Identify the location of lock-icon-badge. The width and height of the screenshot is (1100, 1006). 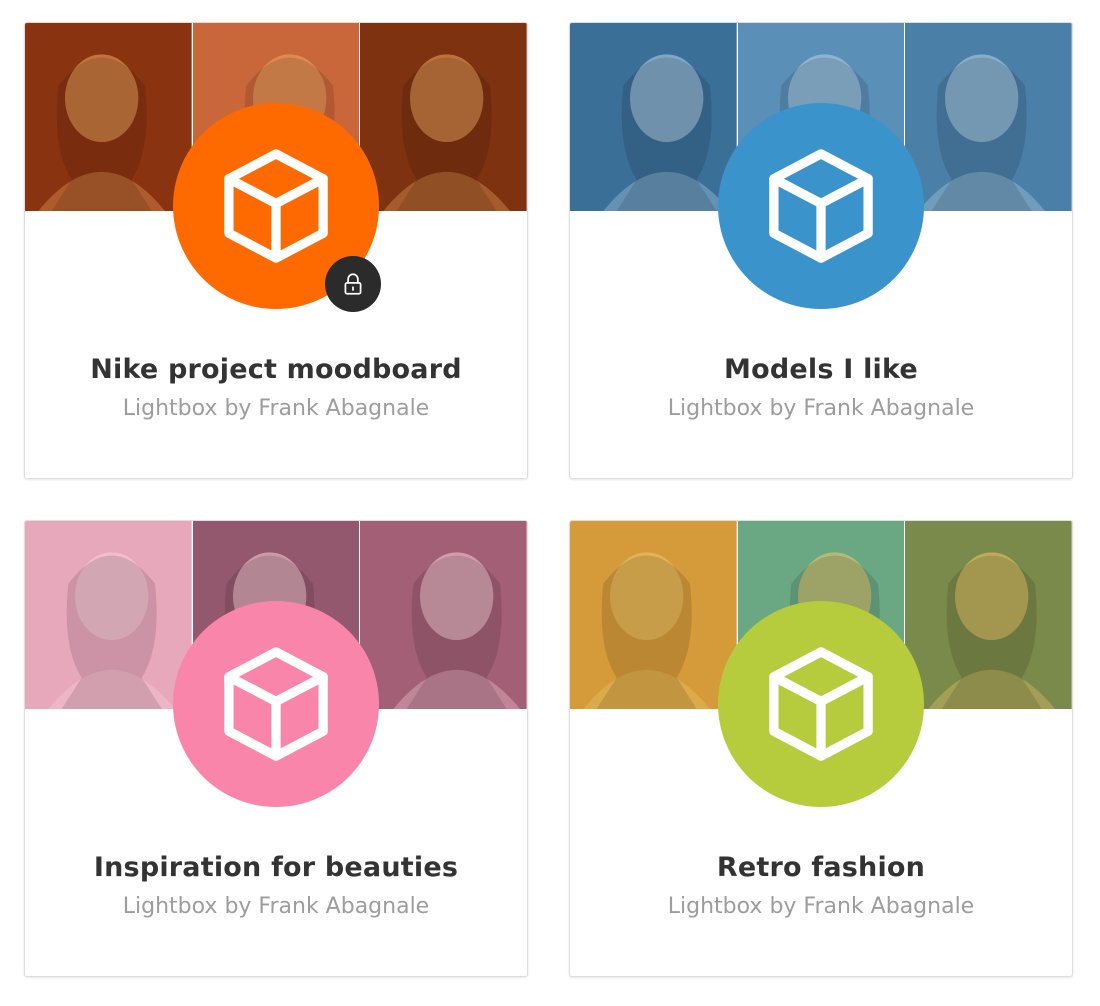
(353, 284).